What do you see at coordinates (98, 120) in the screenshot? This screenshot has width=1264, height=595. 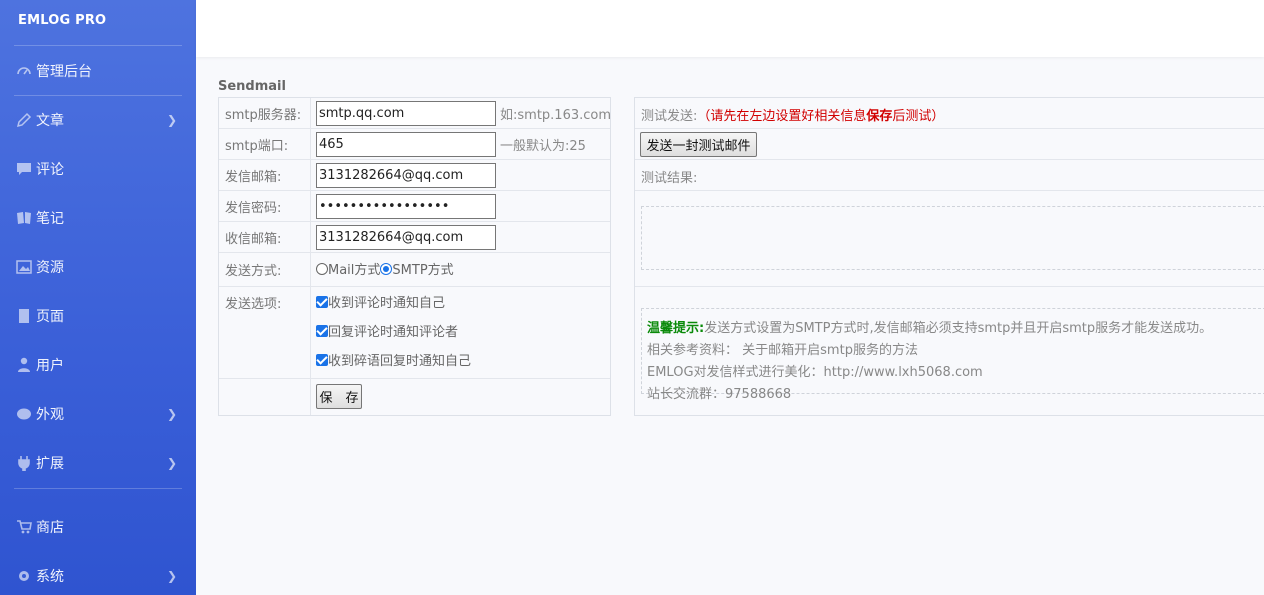 I see `sidebar-item-articles: 文章 ❯` at bounding box center [98, 120].